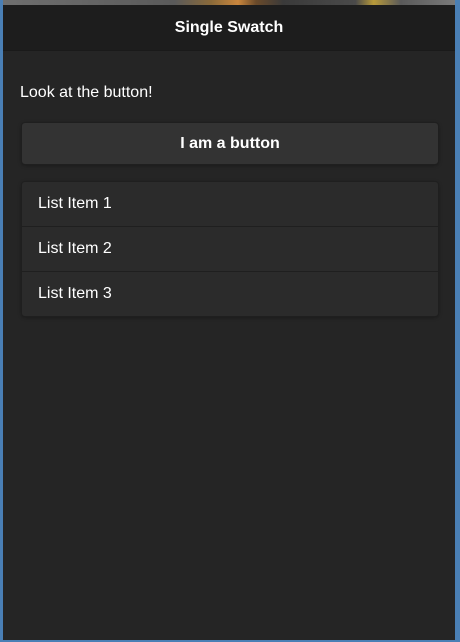 The image size is (460, 642). What do you see at coordinates (75, 293) in the screenshot?
I see `list-item-label: List Item 3` at bounding box center [75, 293].